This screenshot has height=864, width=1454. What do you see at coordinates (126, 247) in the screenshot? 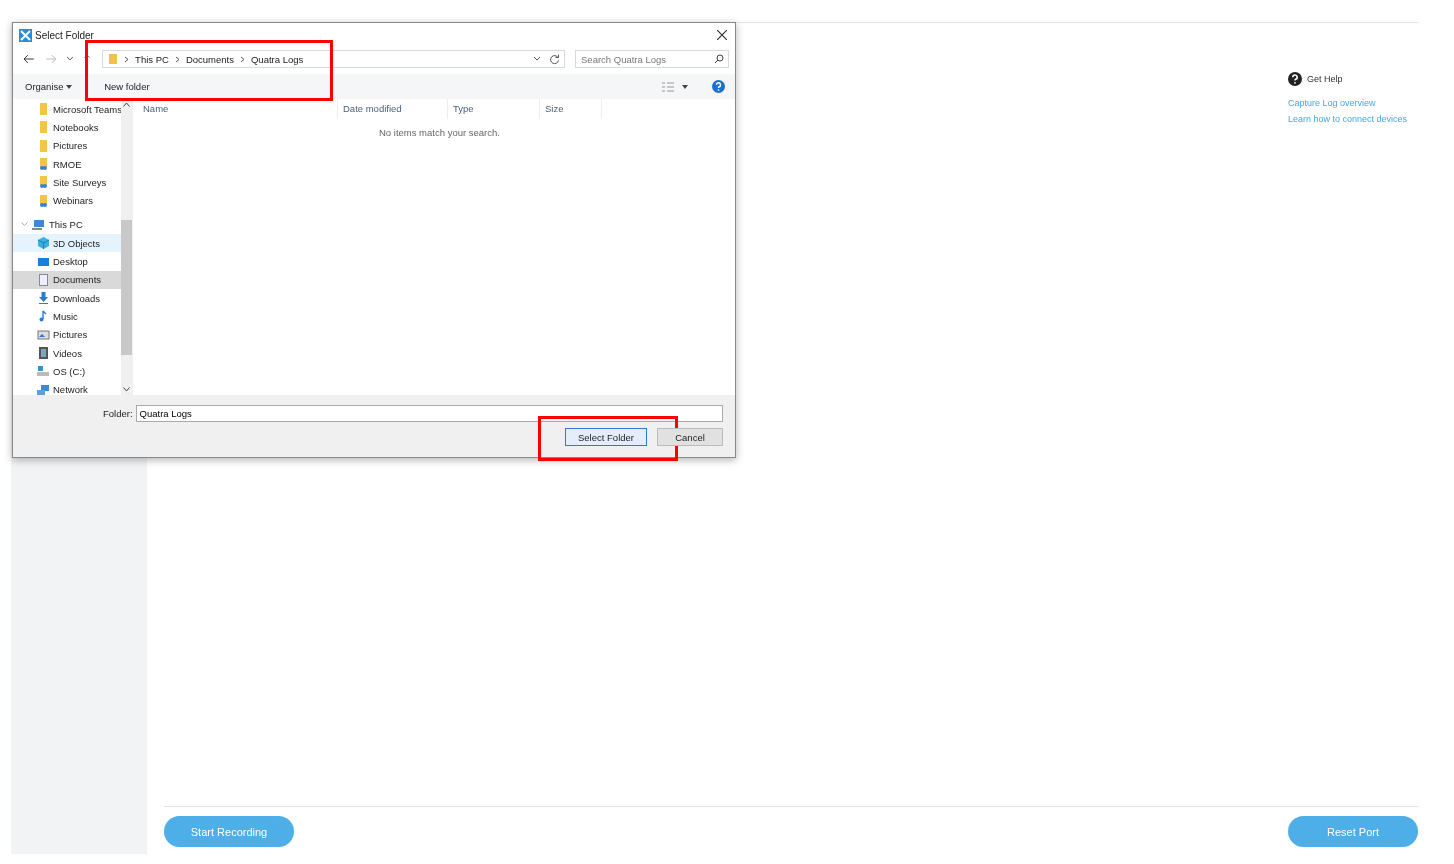
I see `scrollbar` at bounding box center [126, 247].